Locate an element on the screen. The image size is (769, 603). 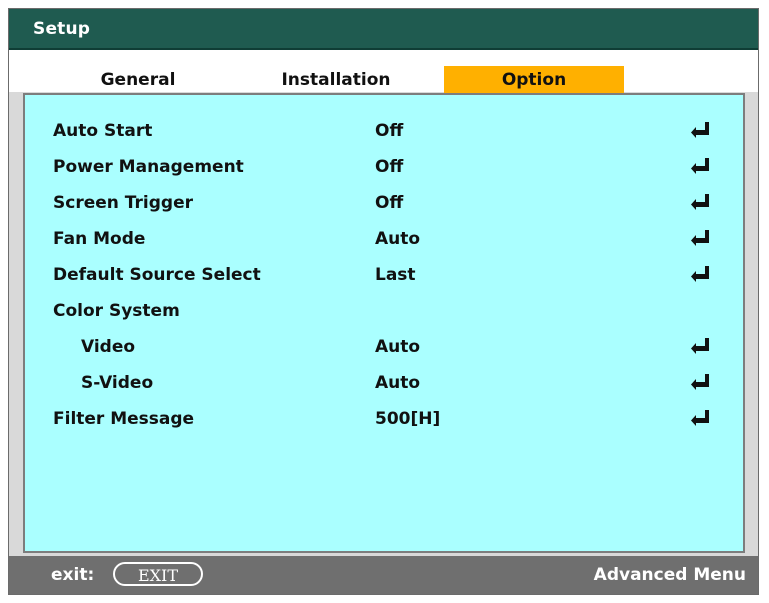
setting-row-color-system: Color System is located at coordinates (384, 311).